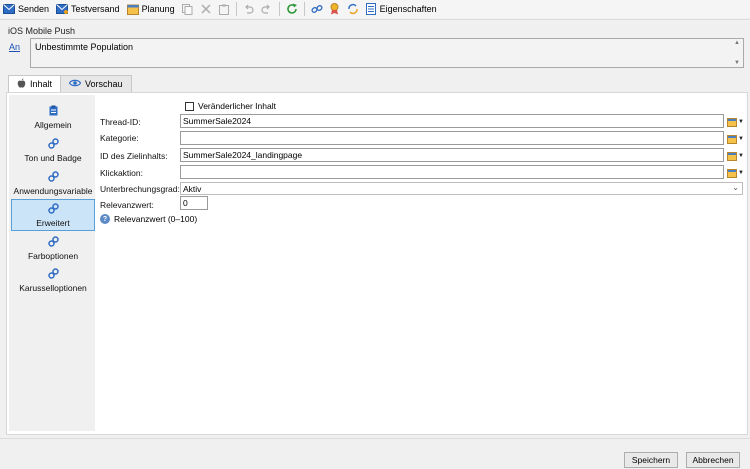  I want to click on tab-content: Inhalt, so click(35, 83).